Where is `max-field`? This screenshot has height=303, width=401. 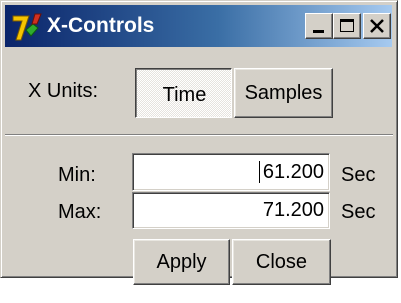
max-field is located at coordinates (231, 210).